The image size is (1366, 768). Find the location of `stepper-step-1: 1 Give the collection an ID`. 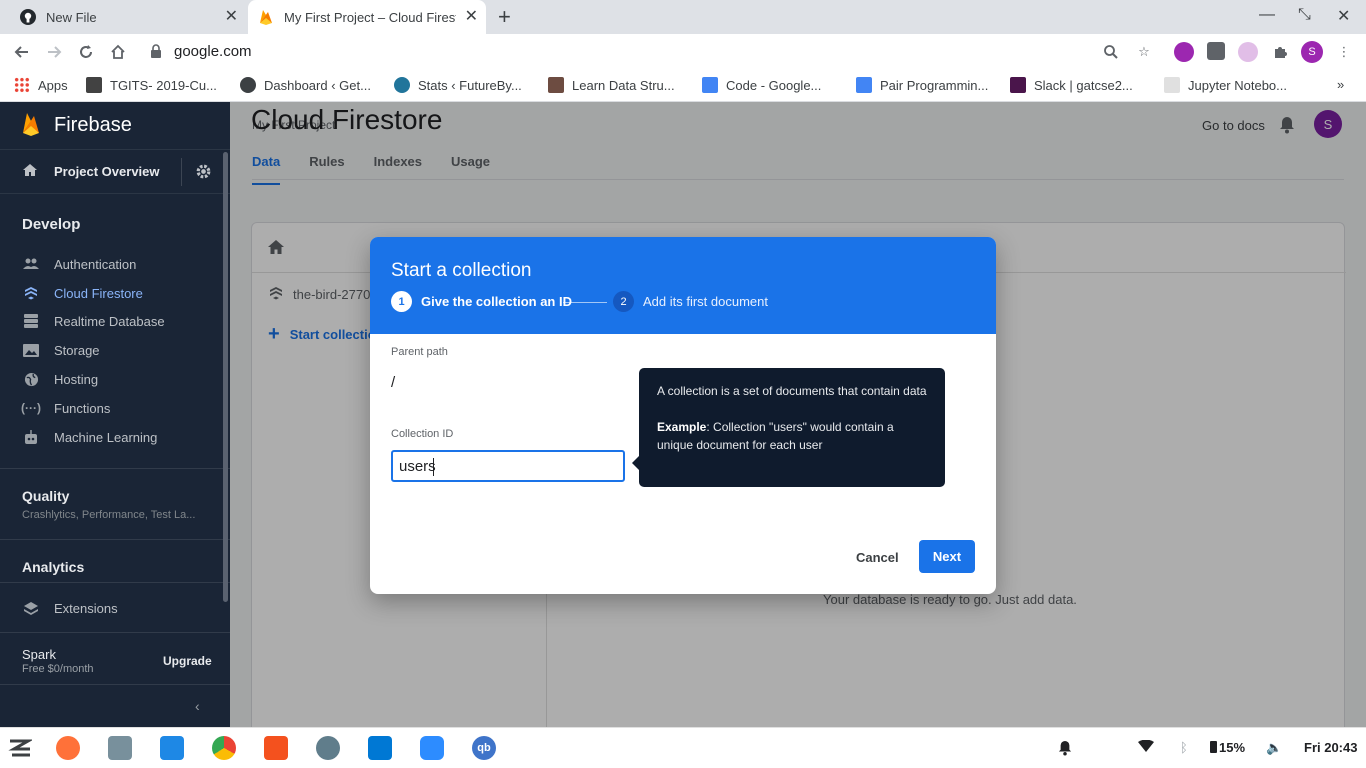

stepper-step-1: 1 Give the collection an ID is located at coordinates (481, 301).